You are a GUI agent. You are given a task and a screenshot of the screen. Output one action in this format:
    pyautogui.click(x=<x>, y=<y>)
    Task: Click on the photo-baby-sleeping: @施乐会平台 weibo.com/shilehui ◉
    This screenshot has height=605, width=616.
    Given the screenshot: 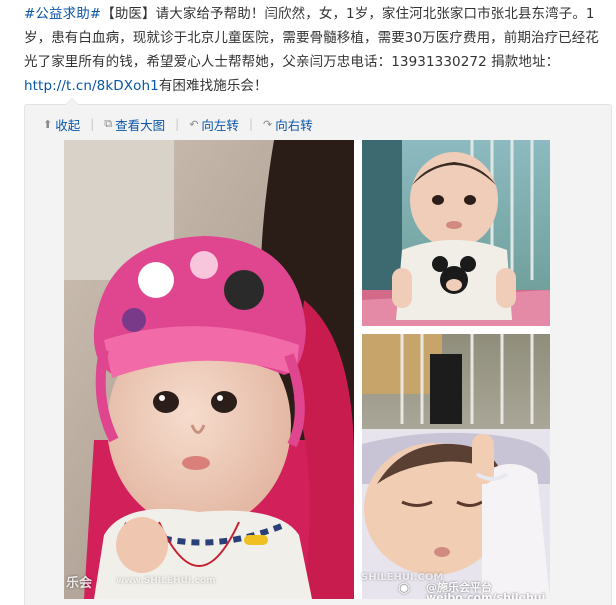 What is the action you would take?
    pyautogui.click(x=456, y=466)
    